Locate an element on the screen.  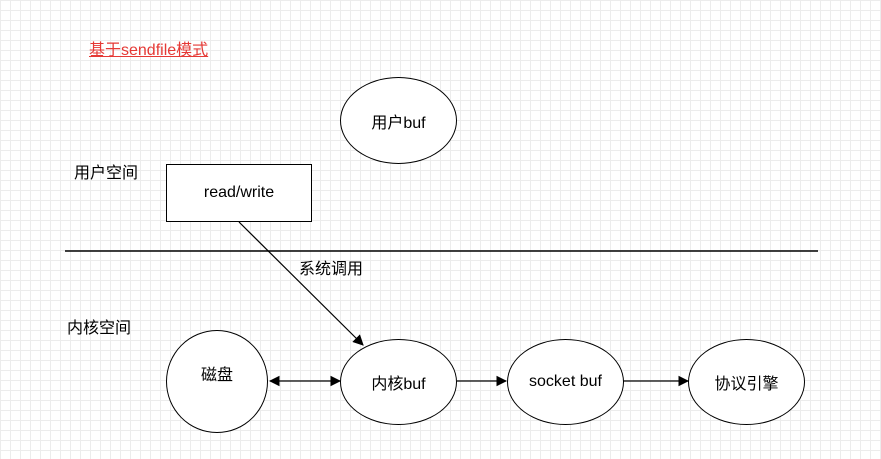
user-buf-node: 用户buf is located at coordinates (398, 120).